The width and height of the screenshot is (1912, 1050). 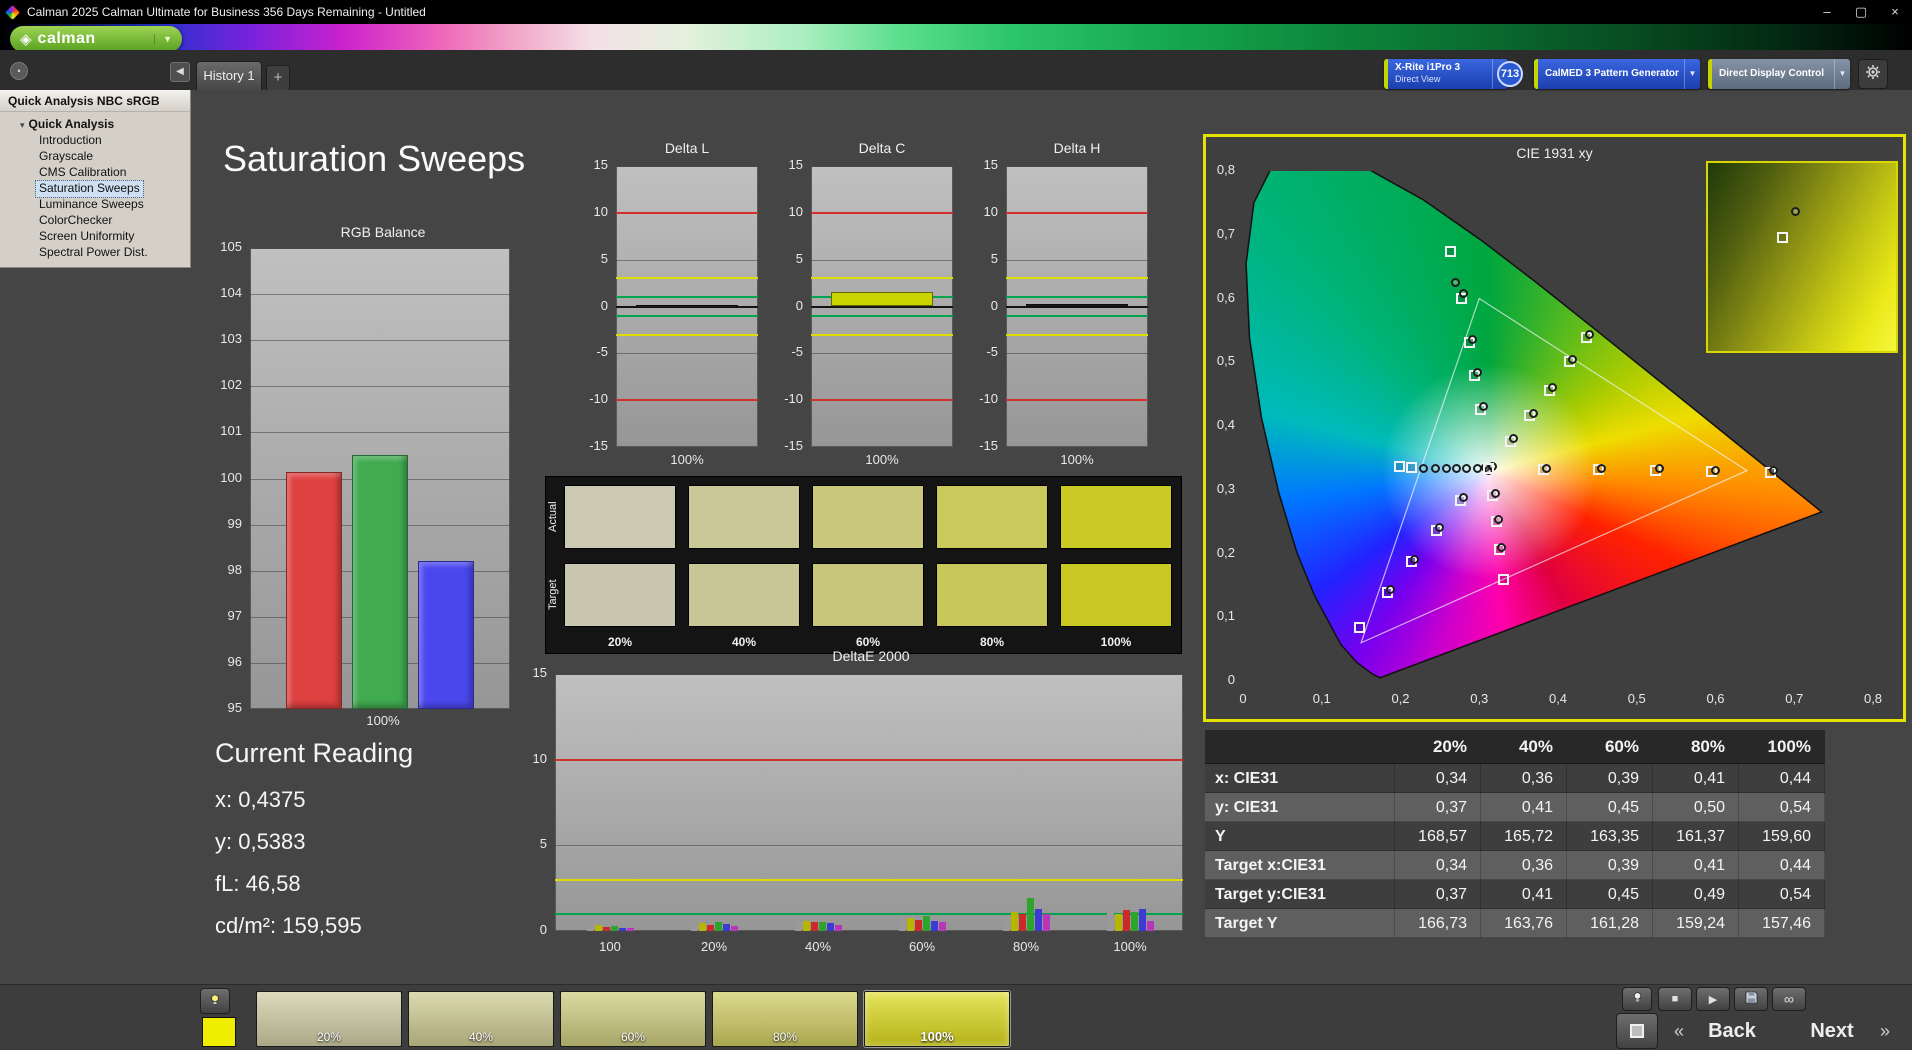 What do you see at coordinates (1885, 1031) in the screenshot?
I see `next-chevron-button: »` at bounding box center [1885, 1031].